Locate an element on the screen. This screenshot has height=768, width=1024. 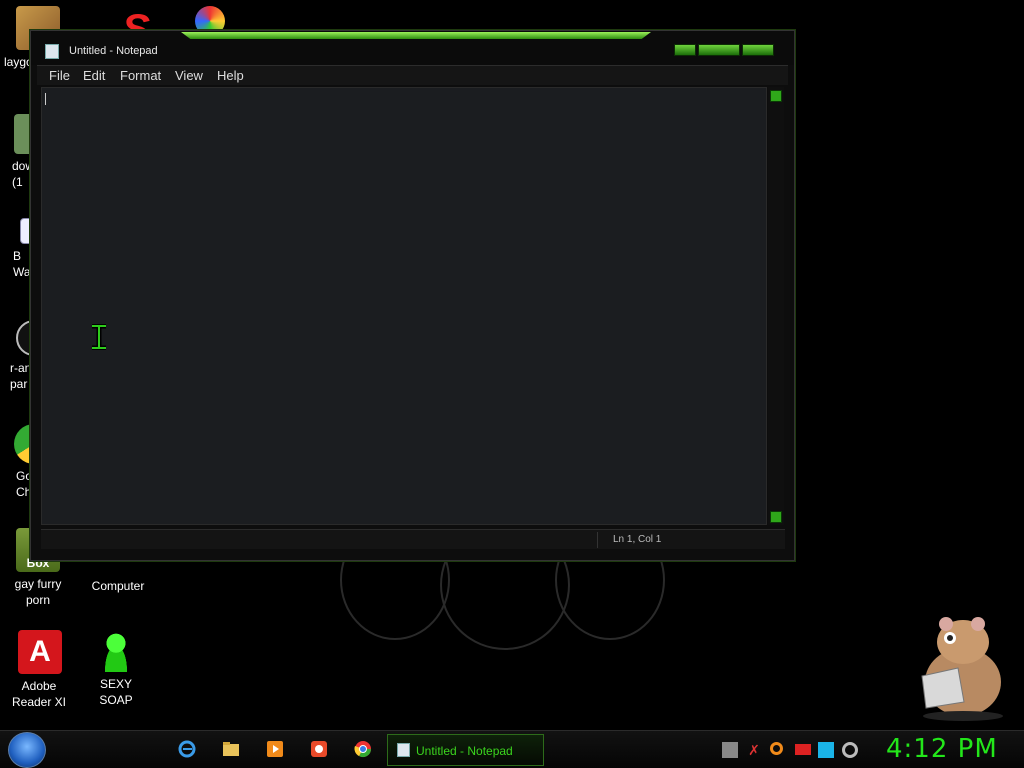
menu-bar: File Edit Format View Help is located at coordinates (412, 75).